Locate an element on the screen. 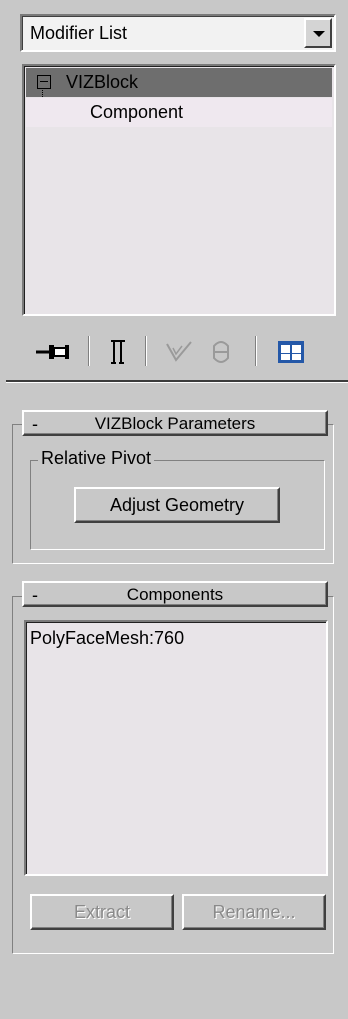 The width and height of the screenshot is (348, 1019). adjust-geometry-button: Adjust Geometry is located at coordinates (177, 505).